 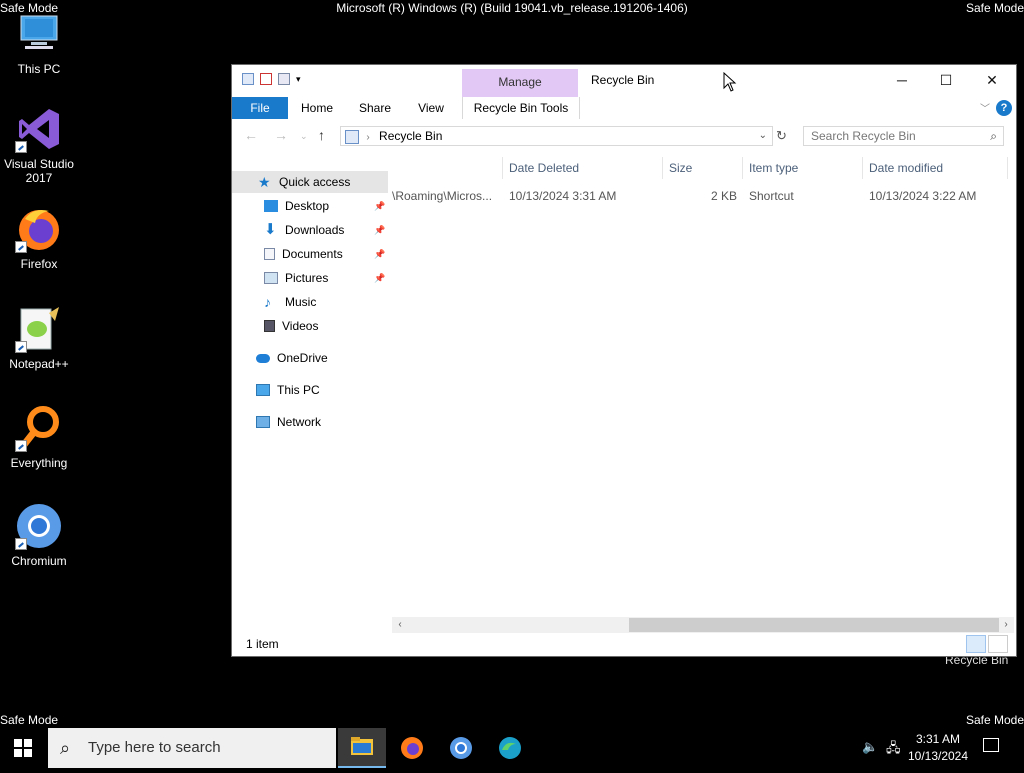 What do you see at coordinates (938, 748) in the screenshot?
I see `system-clock: 3:31 AM 10/13/2024` at bounding box center [938, 748].